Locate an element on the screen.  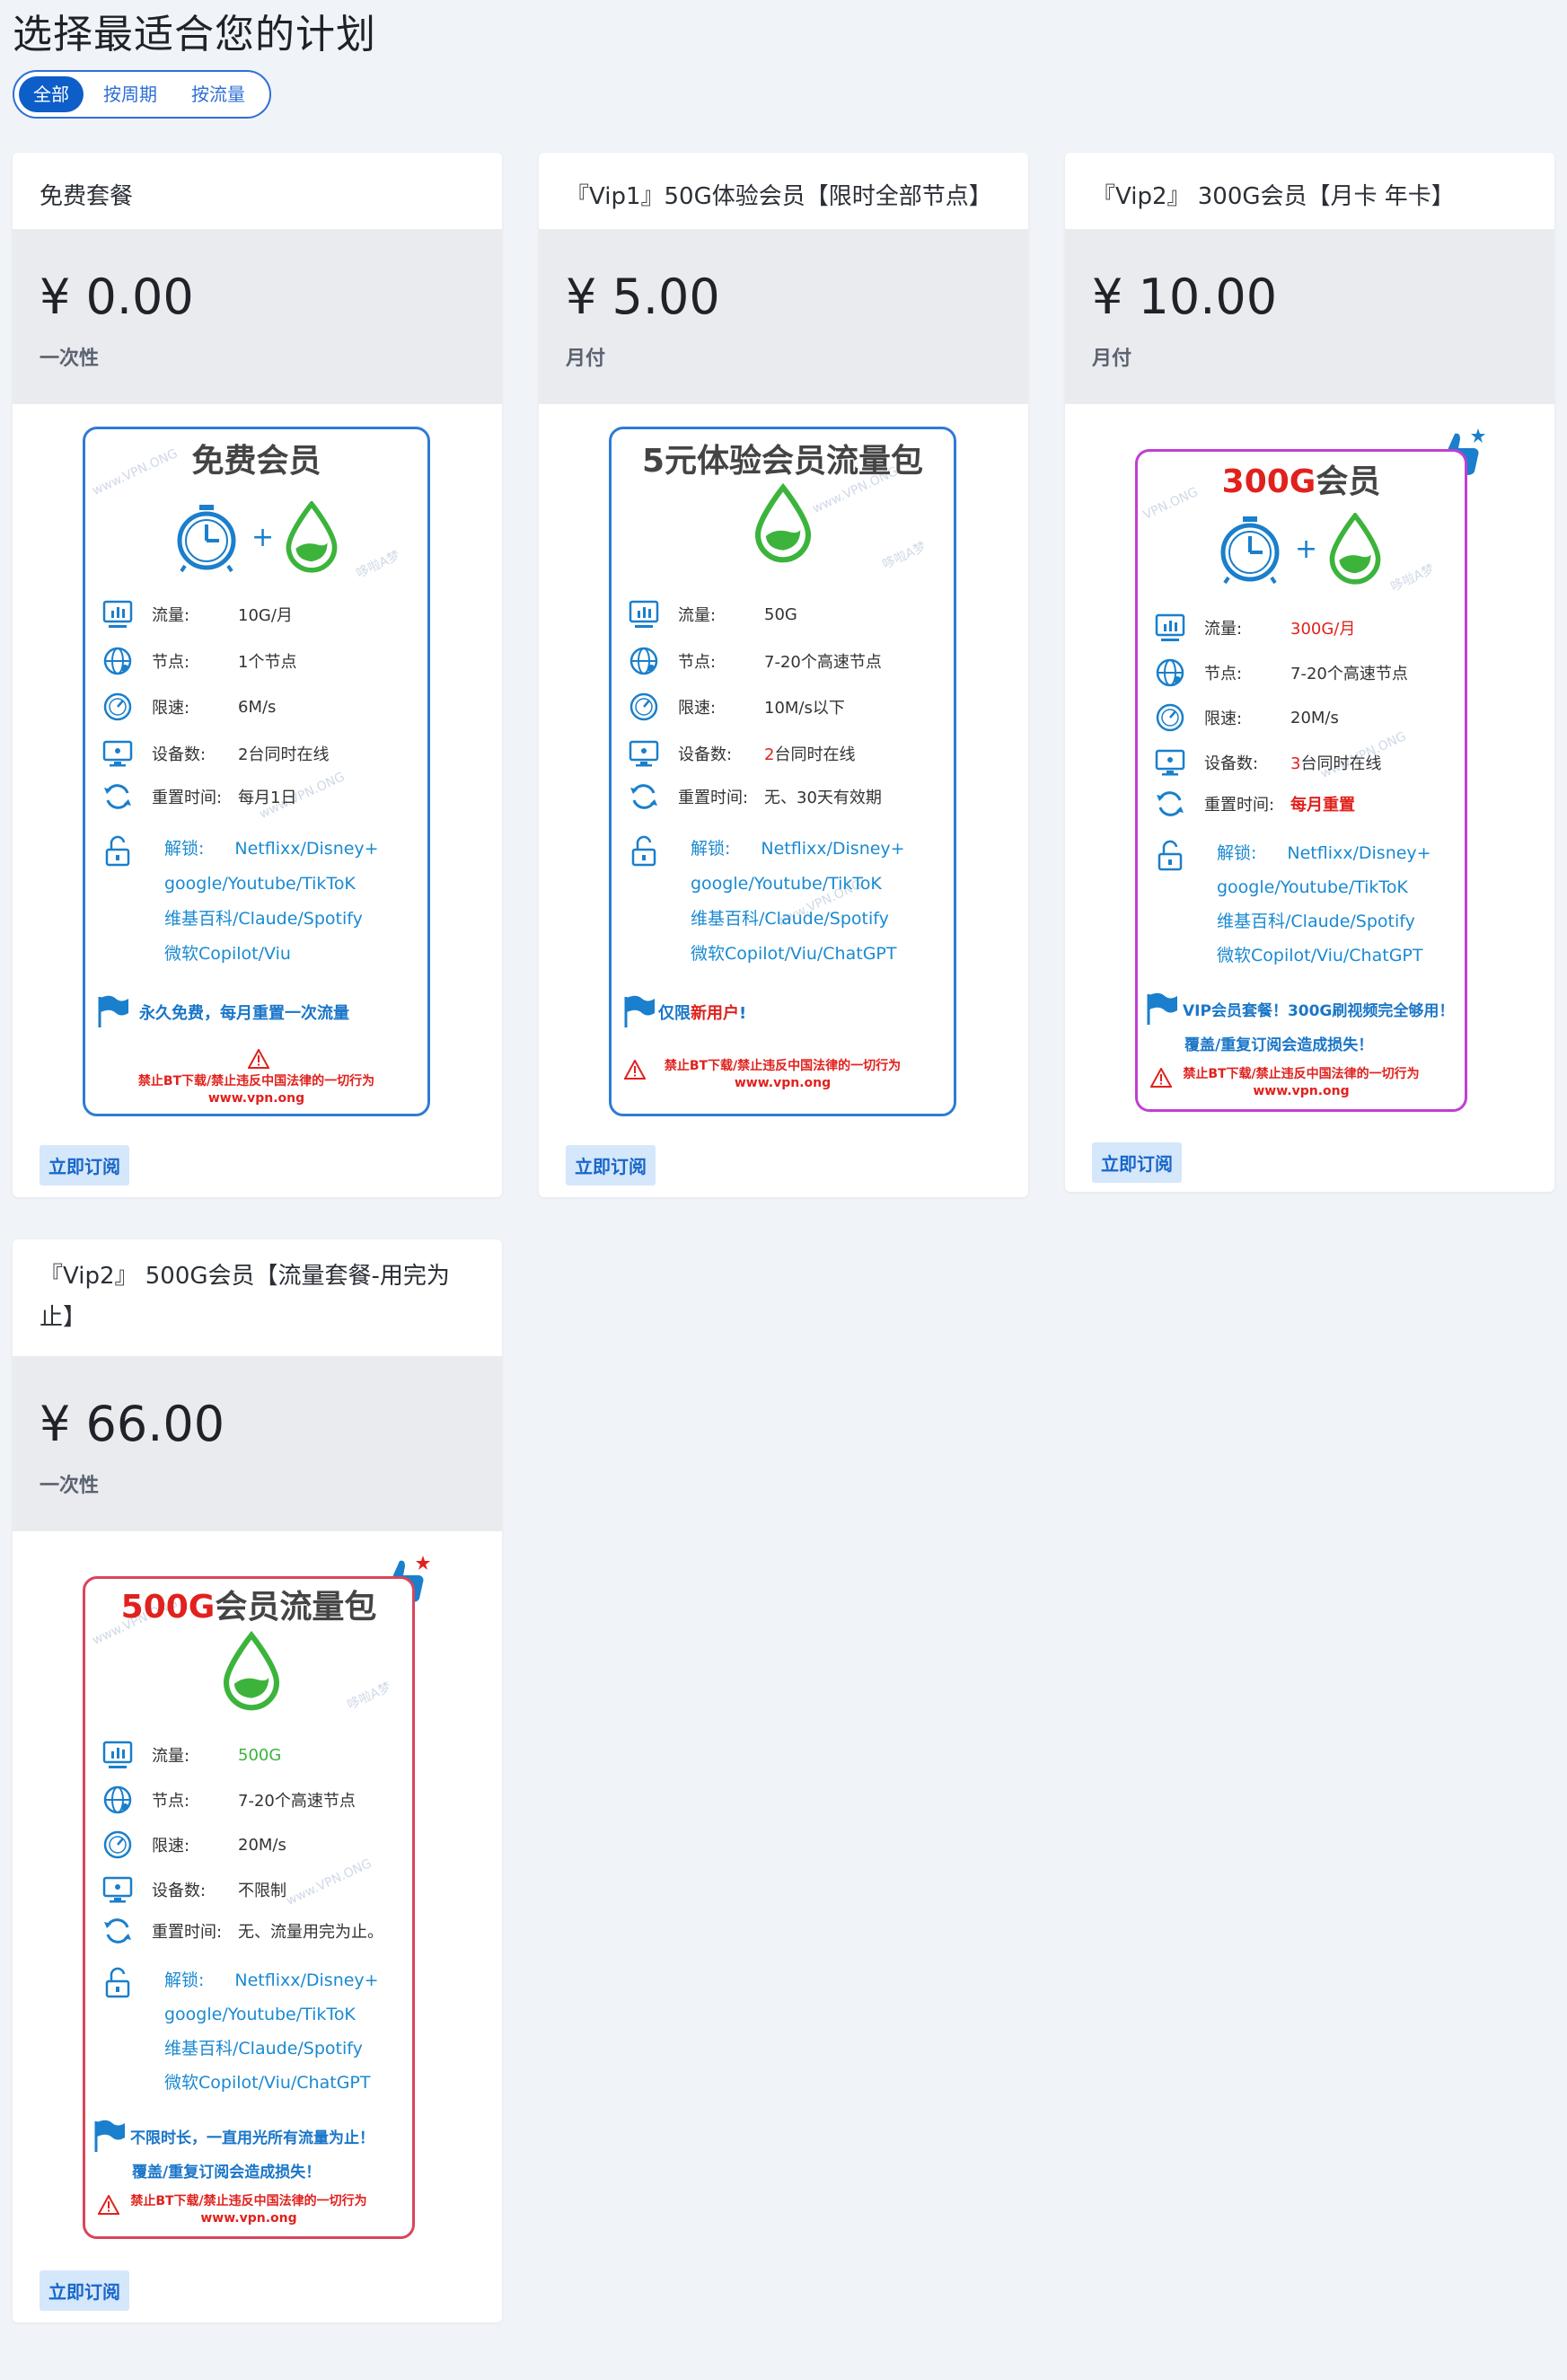
page-title: 选择最适合您的计划 is located at coordinates (194, 34).